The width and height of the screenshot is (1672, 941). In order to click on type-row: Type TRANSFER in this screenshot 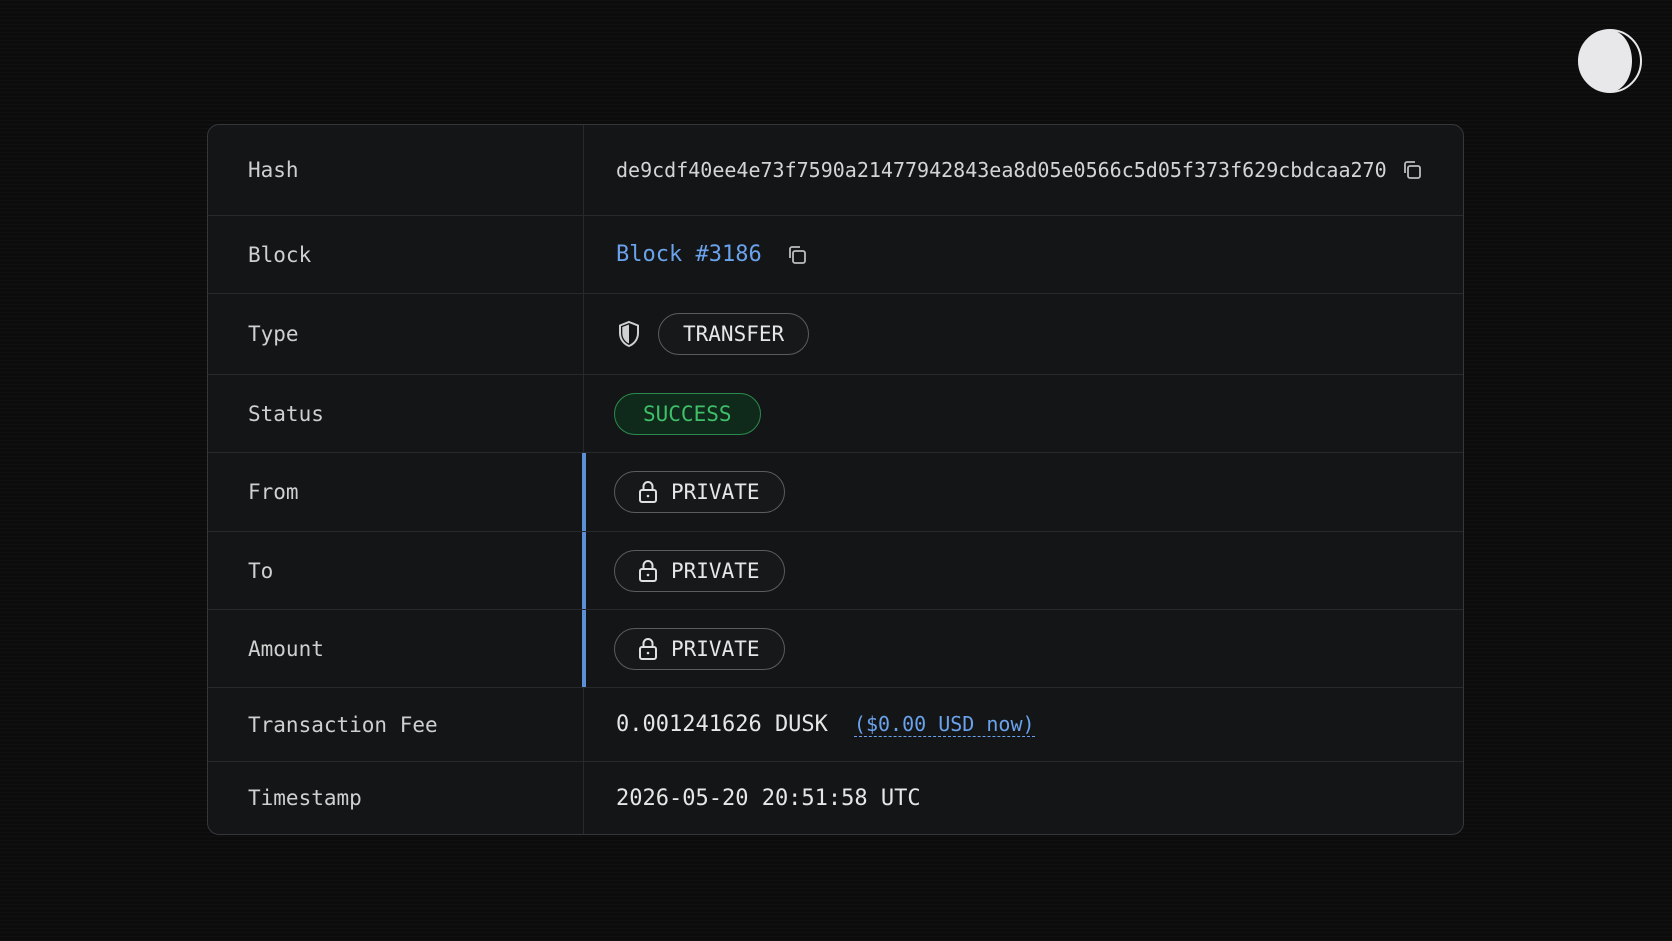, I will do `click(835, 334)`.